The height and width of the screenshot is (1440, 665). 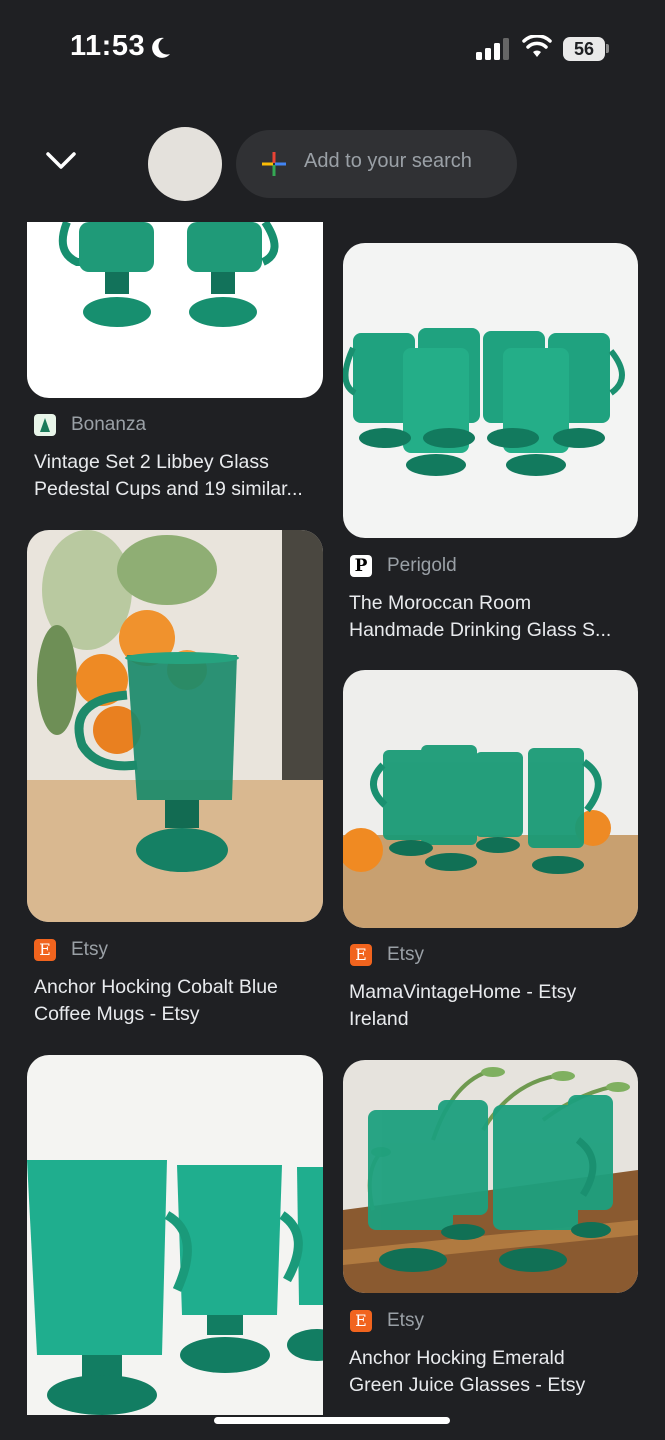 I want to click on chevron-down-icon, so click(x=61, y=160).